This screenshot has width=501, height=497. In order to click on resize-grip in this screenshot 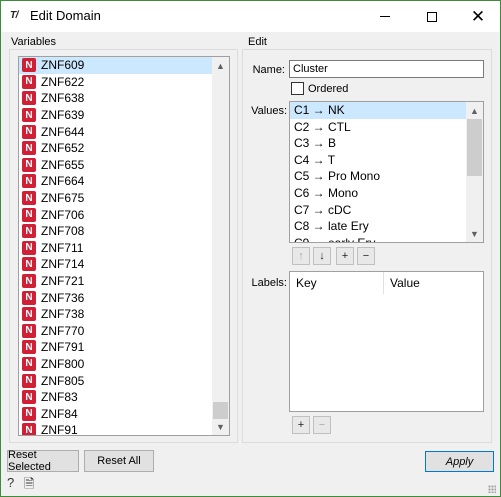, I will do `click(492, 489)`.